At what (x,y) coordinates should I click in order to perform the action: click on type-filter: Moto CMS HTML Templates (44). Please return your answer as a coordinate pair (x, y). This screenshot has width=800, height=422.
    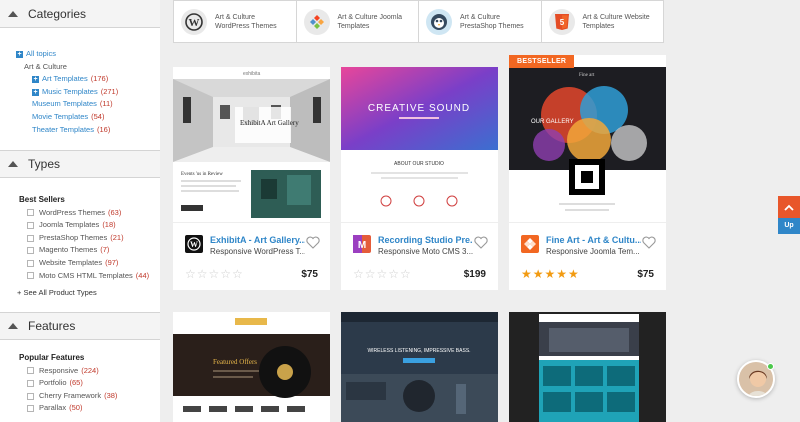
    Looking at the image, I should click on (85, 276).